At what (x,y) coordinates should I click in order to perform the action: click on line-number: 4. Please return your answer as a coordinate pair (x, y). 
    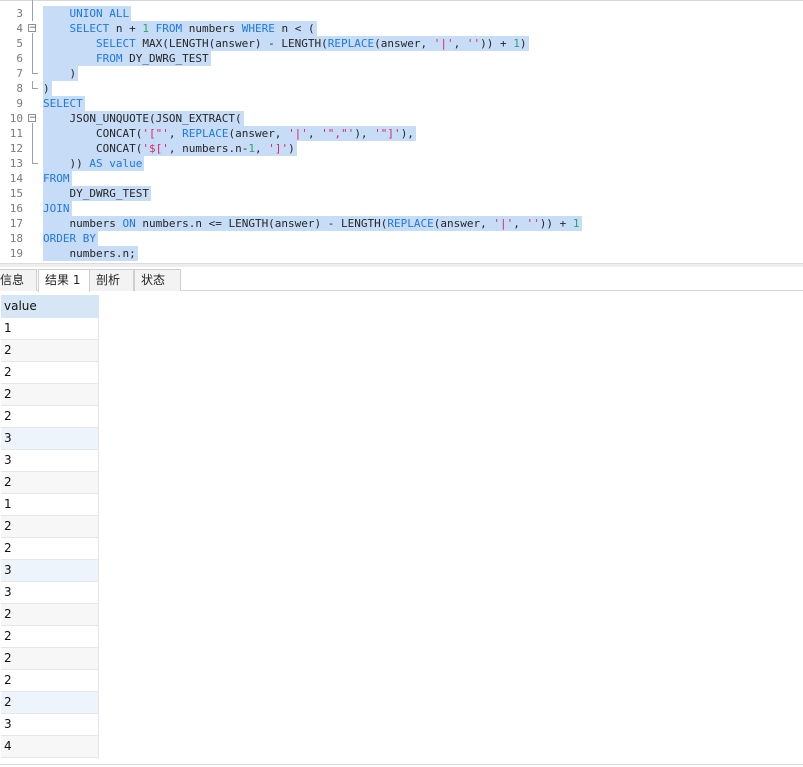
    Looking at the image, I should click on (19, 28).